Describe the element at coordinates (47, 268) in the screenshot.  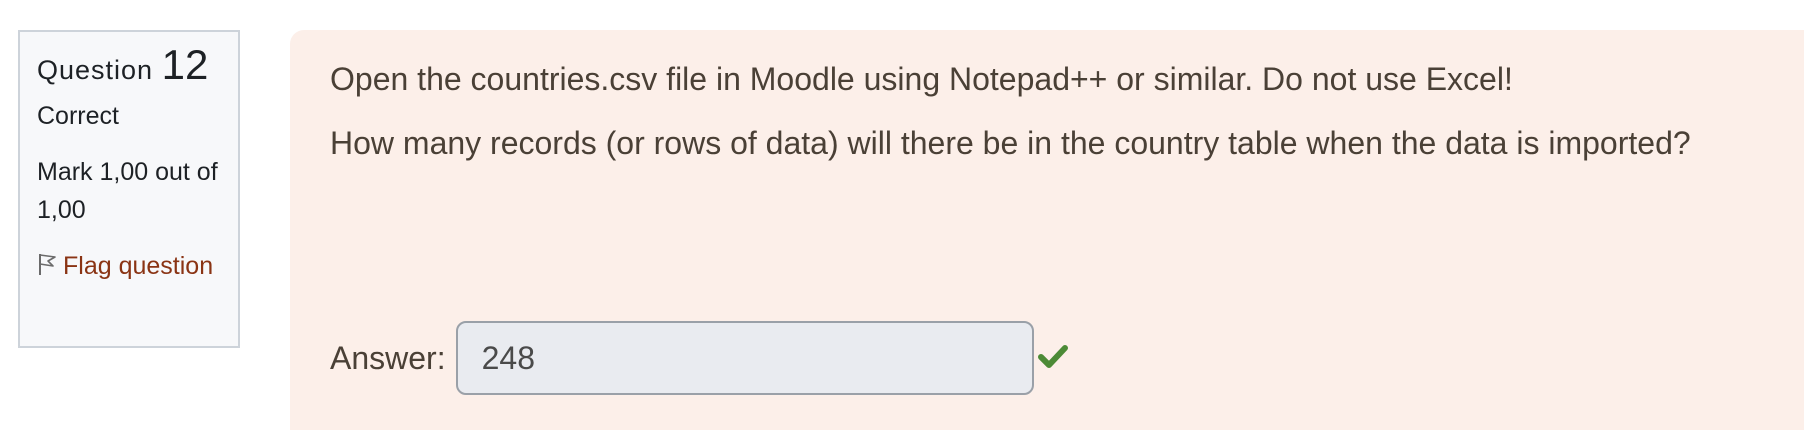
I see `flag-icon` at that location.